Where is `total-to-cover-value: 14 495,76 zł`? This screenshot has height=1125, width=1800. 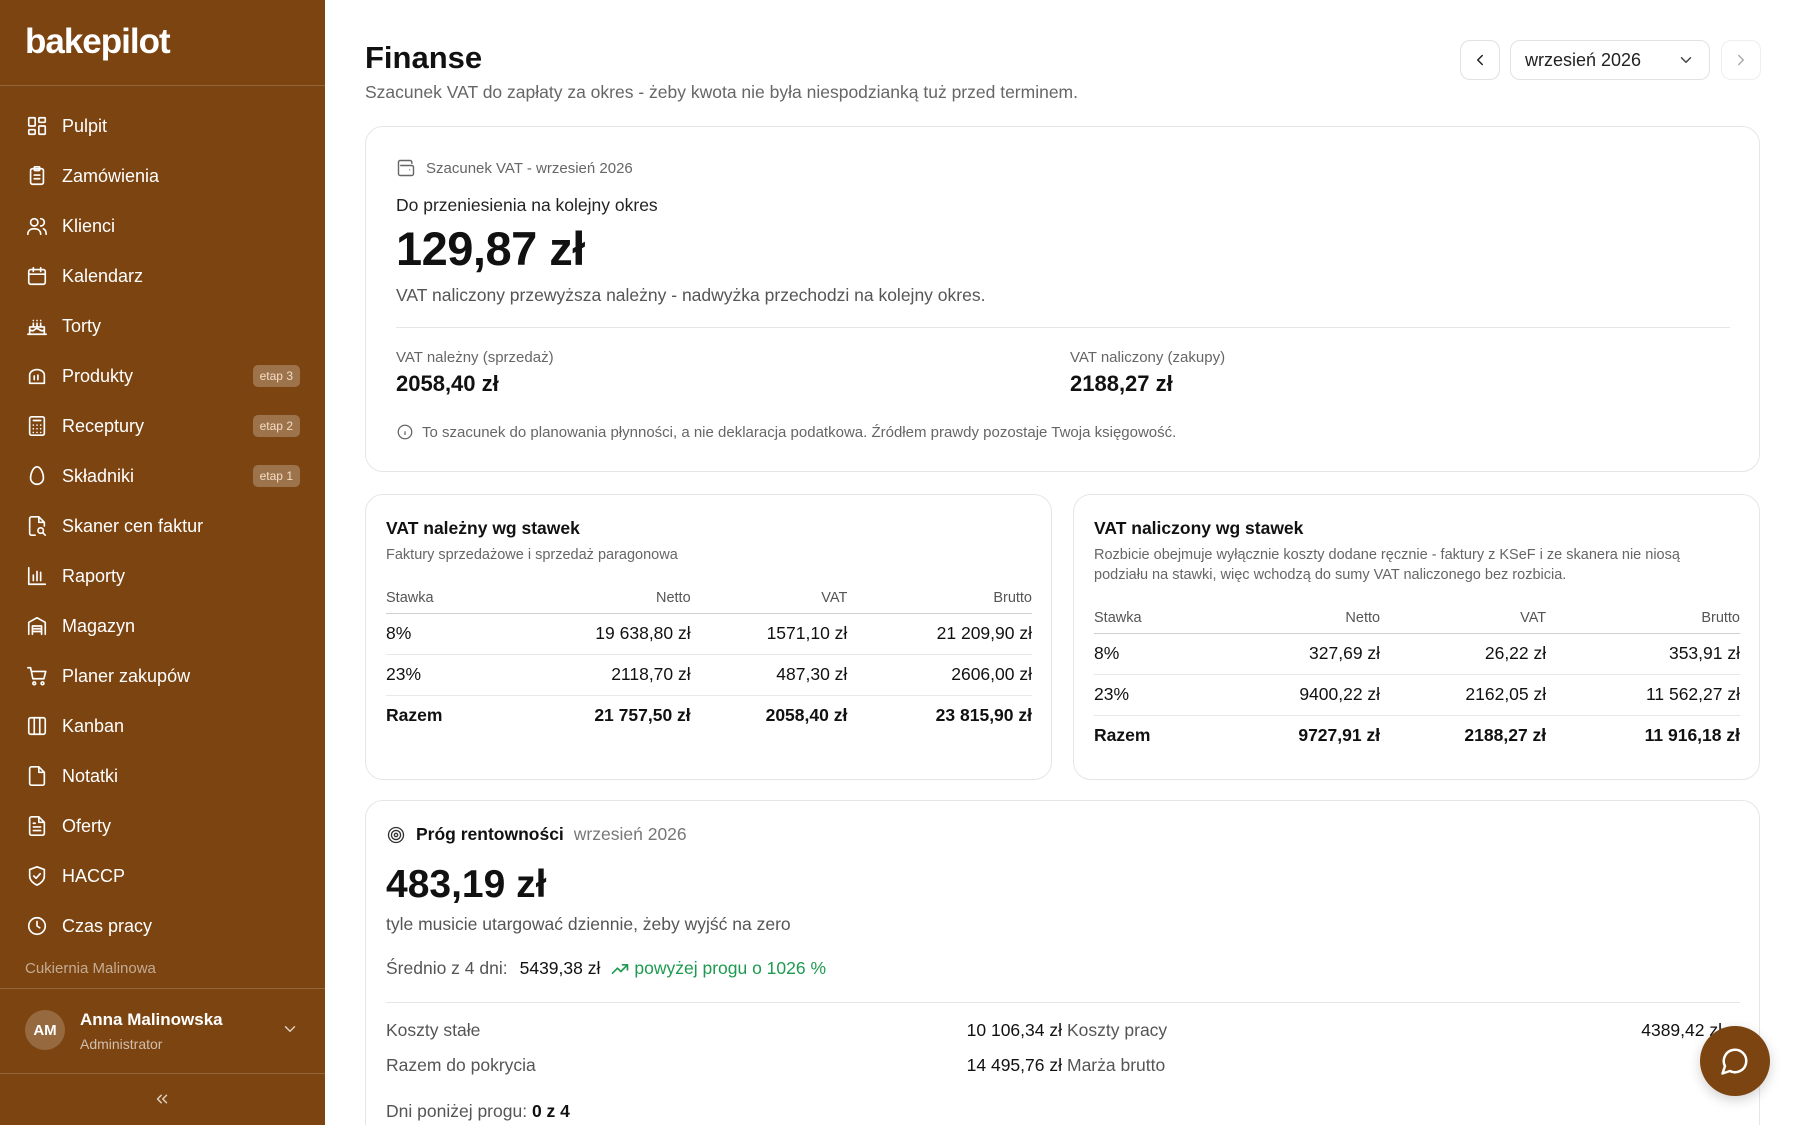 total-to-cover-value: 14 495,76 zł is located at coordinates (1014, 1065).